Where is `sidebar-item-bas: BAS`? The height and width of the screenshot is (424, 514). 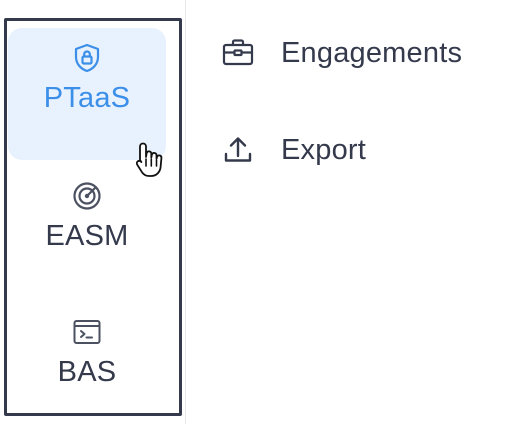
sidebar-item-bas: BAS is located at coordinates (87, 362).